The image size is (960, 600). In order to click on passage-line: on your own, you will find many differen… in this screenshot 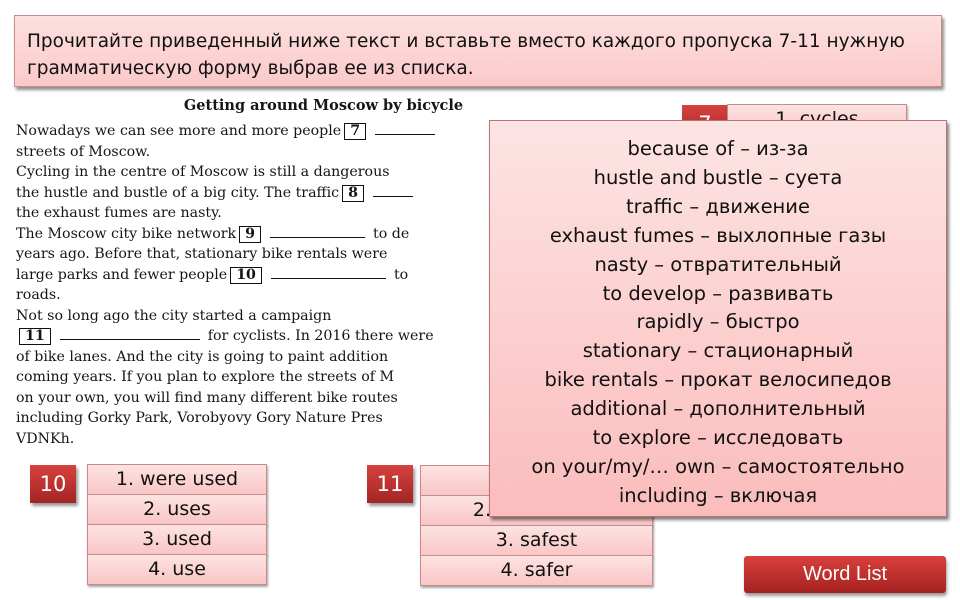, I will do `click(253, 398)`.